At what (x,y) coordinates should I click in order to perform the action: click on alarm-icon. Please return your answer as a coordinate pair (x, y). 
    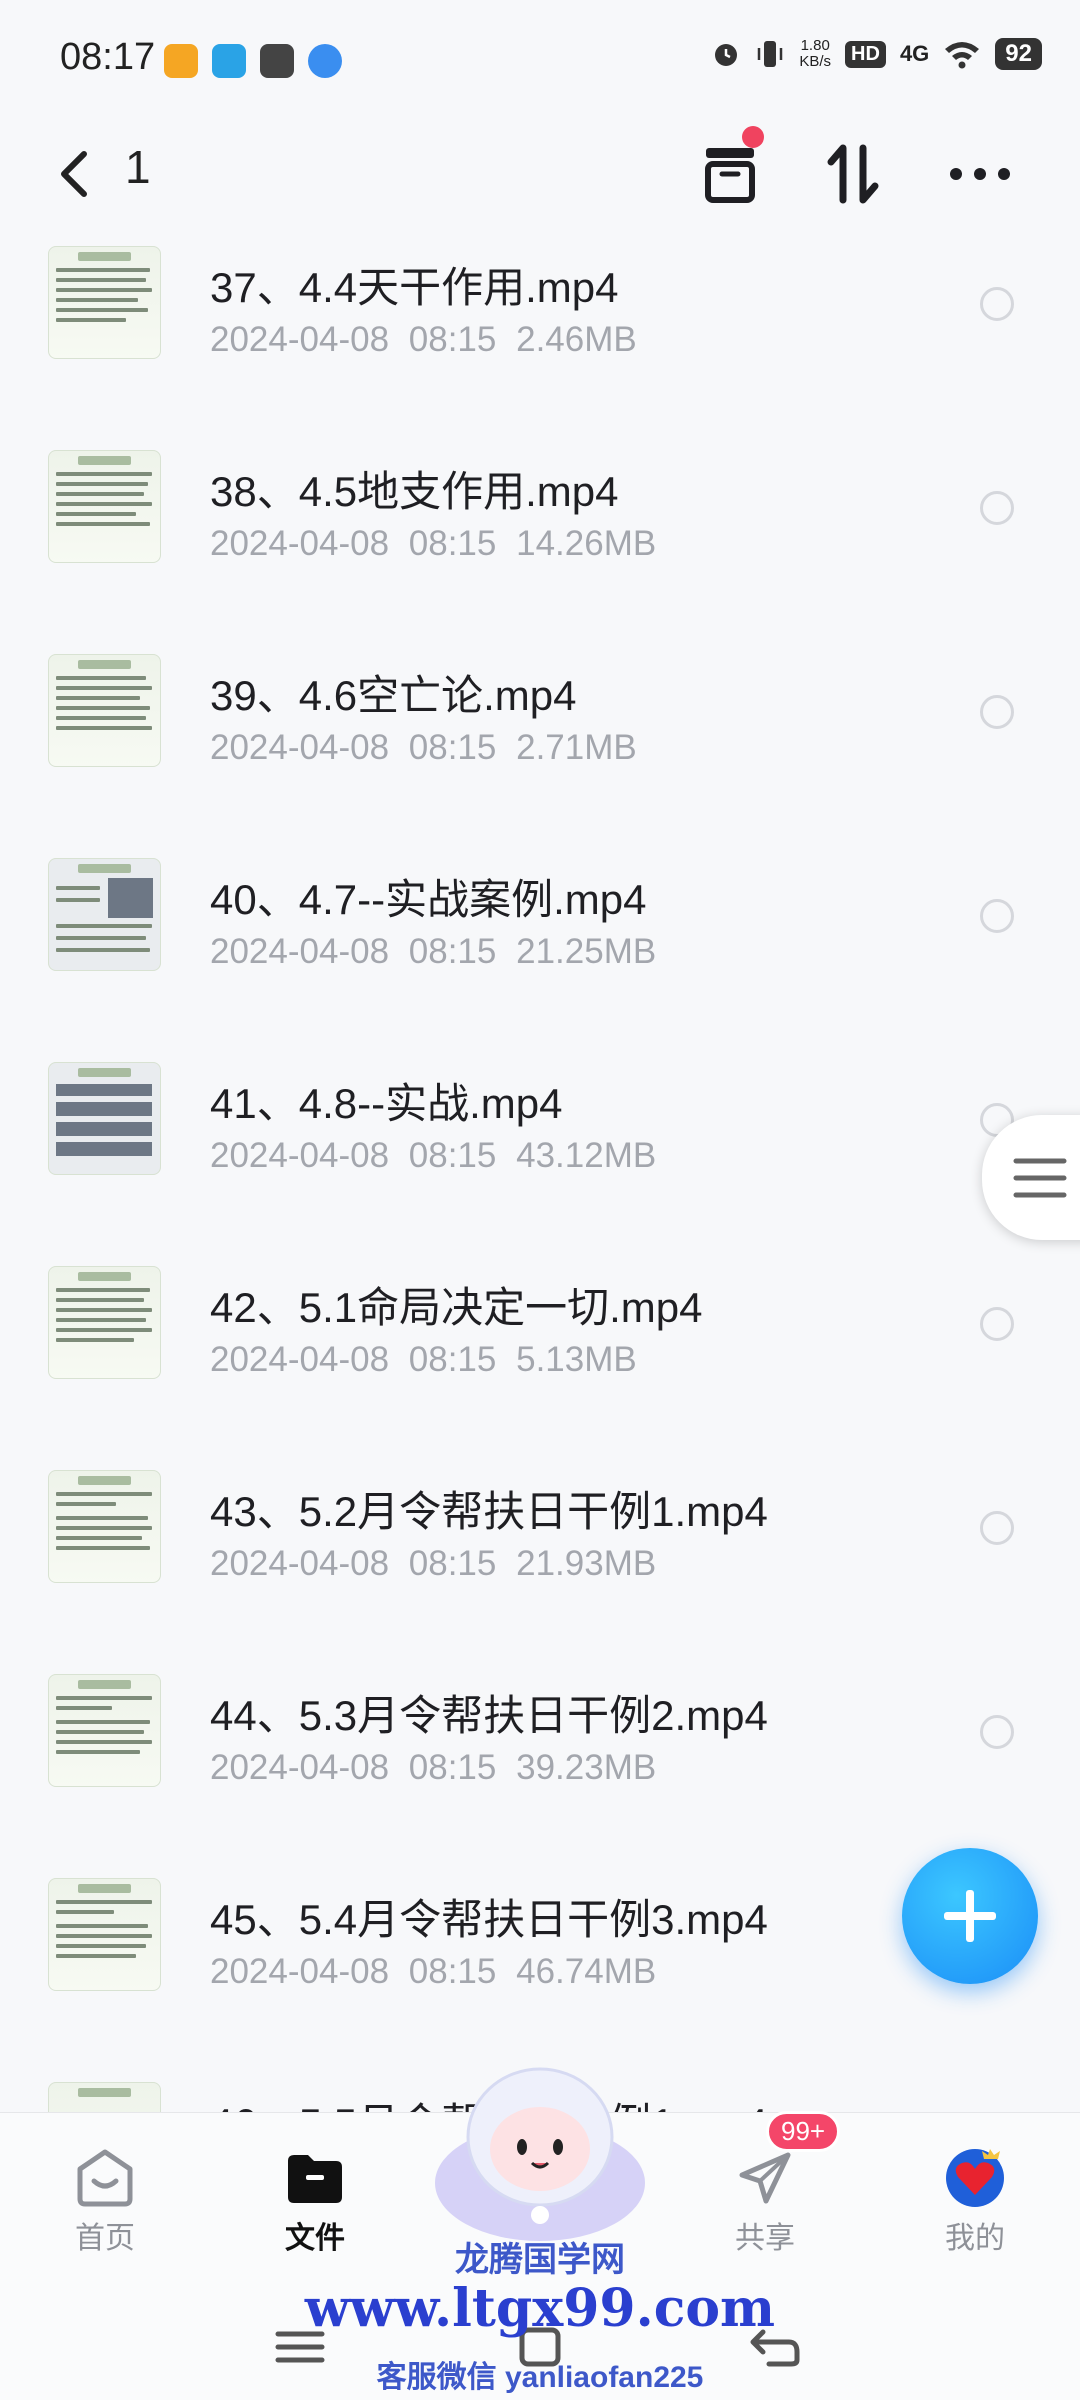
    Looking at the image, I should click on (726, 55).